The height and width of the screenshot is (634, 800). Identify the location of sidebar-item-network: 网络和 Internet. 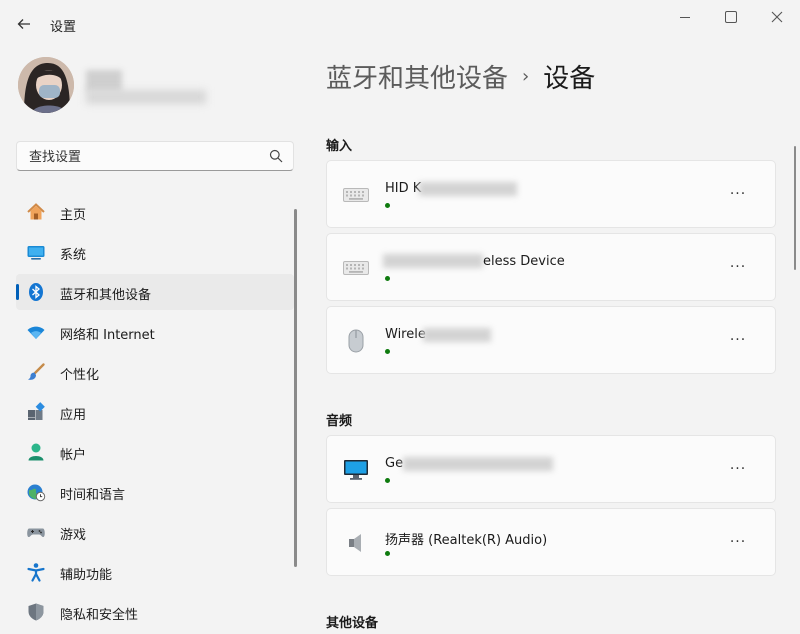
(155, 332).